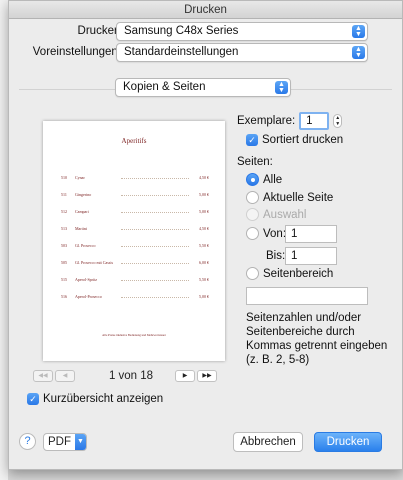  I want to click on radio-selected-icon, so click(252, 179).